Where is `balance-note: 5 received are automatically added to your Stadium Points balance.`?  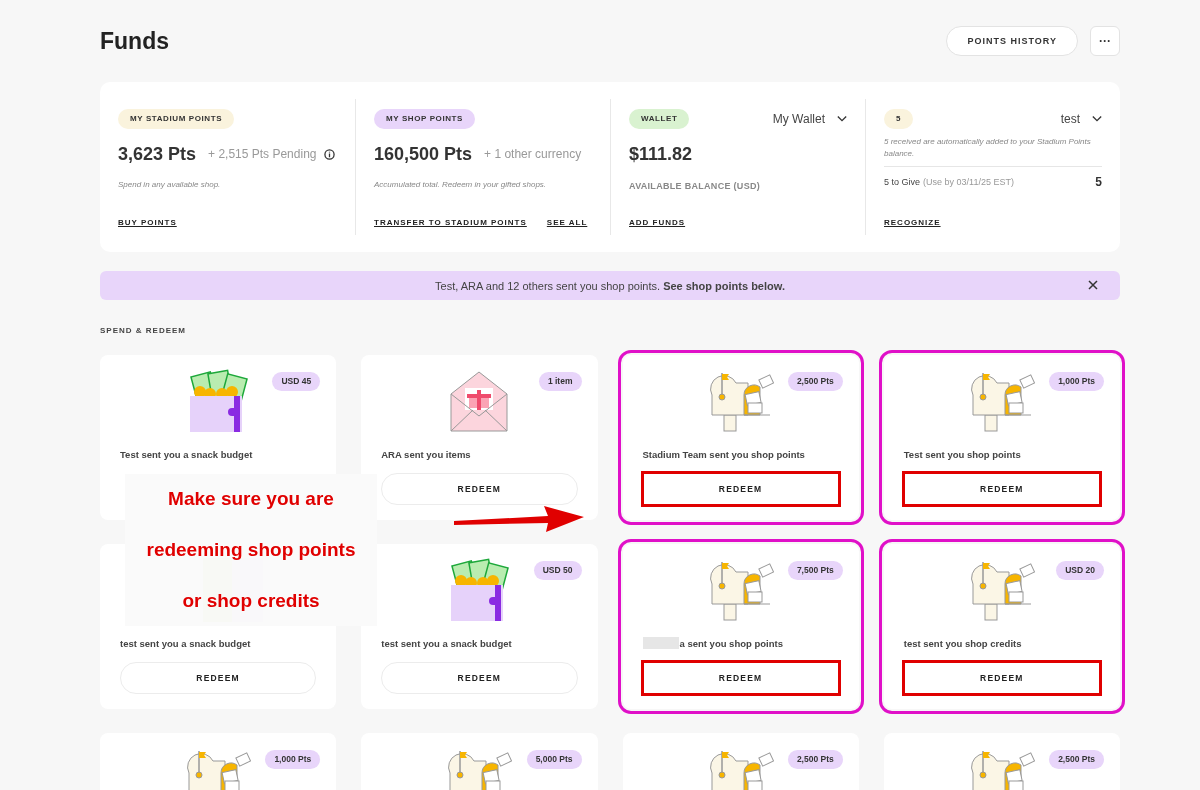
balance-note: 5 received are automatically added to your Stadium Points balance. is located at coordinates (993, 151).